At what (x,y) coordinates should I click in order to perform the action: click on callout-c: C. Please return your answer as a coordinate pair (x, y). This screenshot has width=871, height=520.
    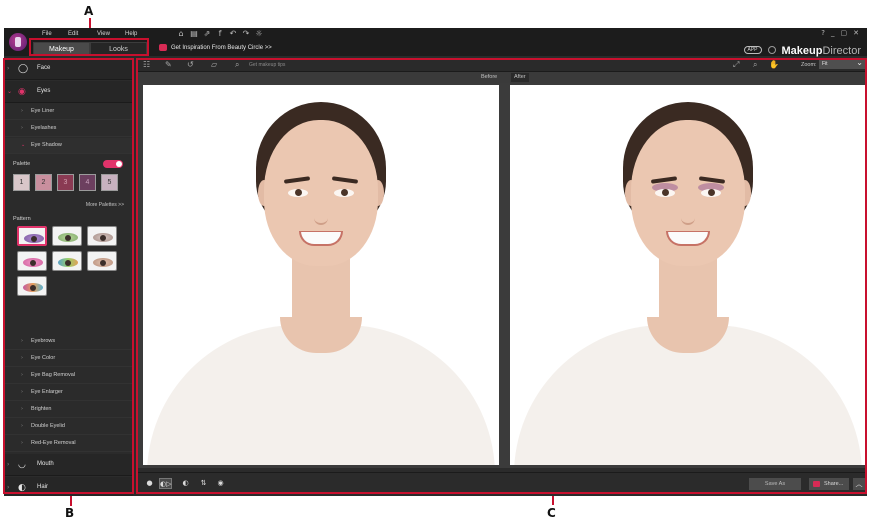
    Looking at the image, I should click on (551, 513).